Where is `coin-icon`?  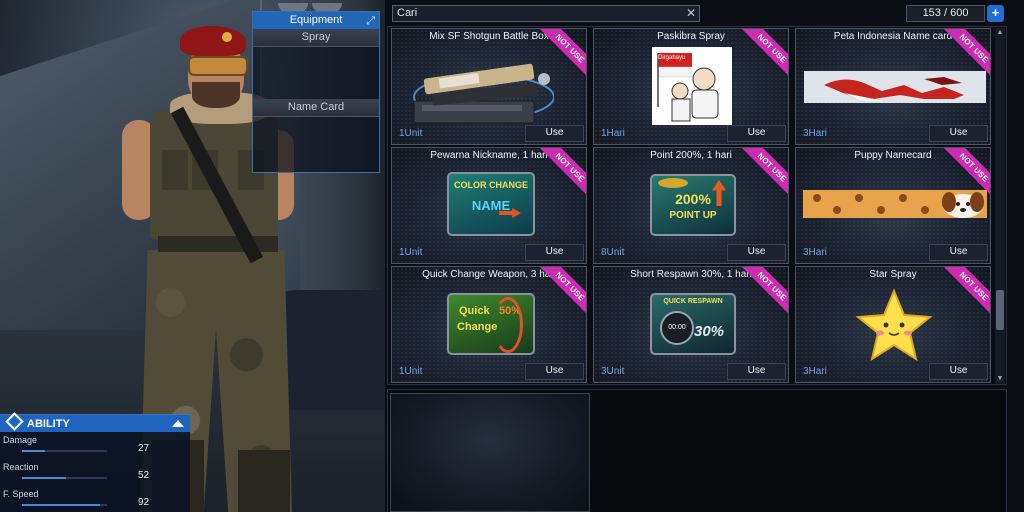
coin-icon is located at coordinates (673, 183).